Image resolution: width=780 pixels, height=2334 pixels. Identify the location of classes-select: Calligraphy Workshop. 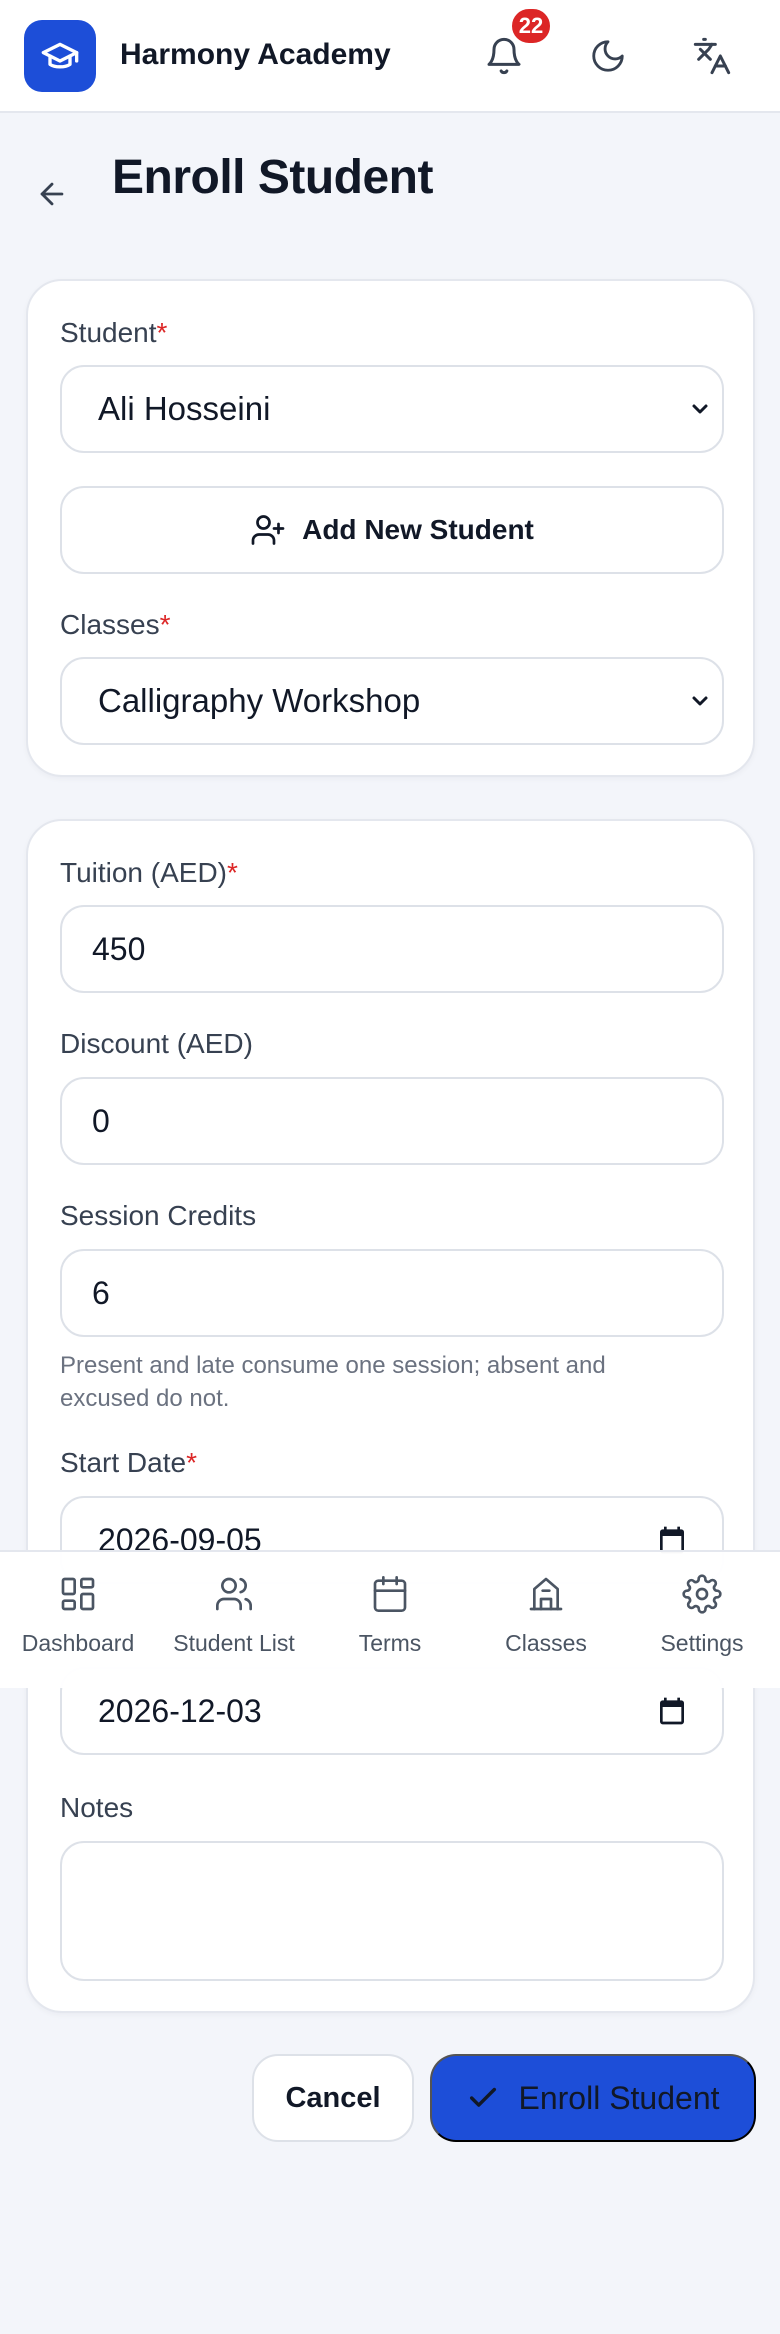
(392, 701).